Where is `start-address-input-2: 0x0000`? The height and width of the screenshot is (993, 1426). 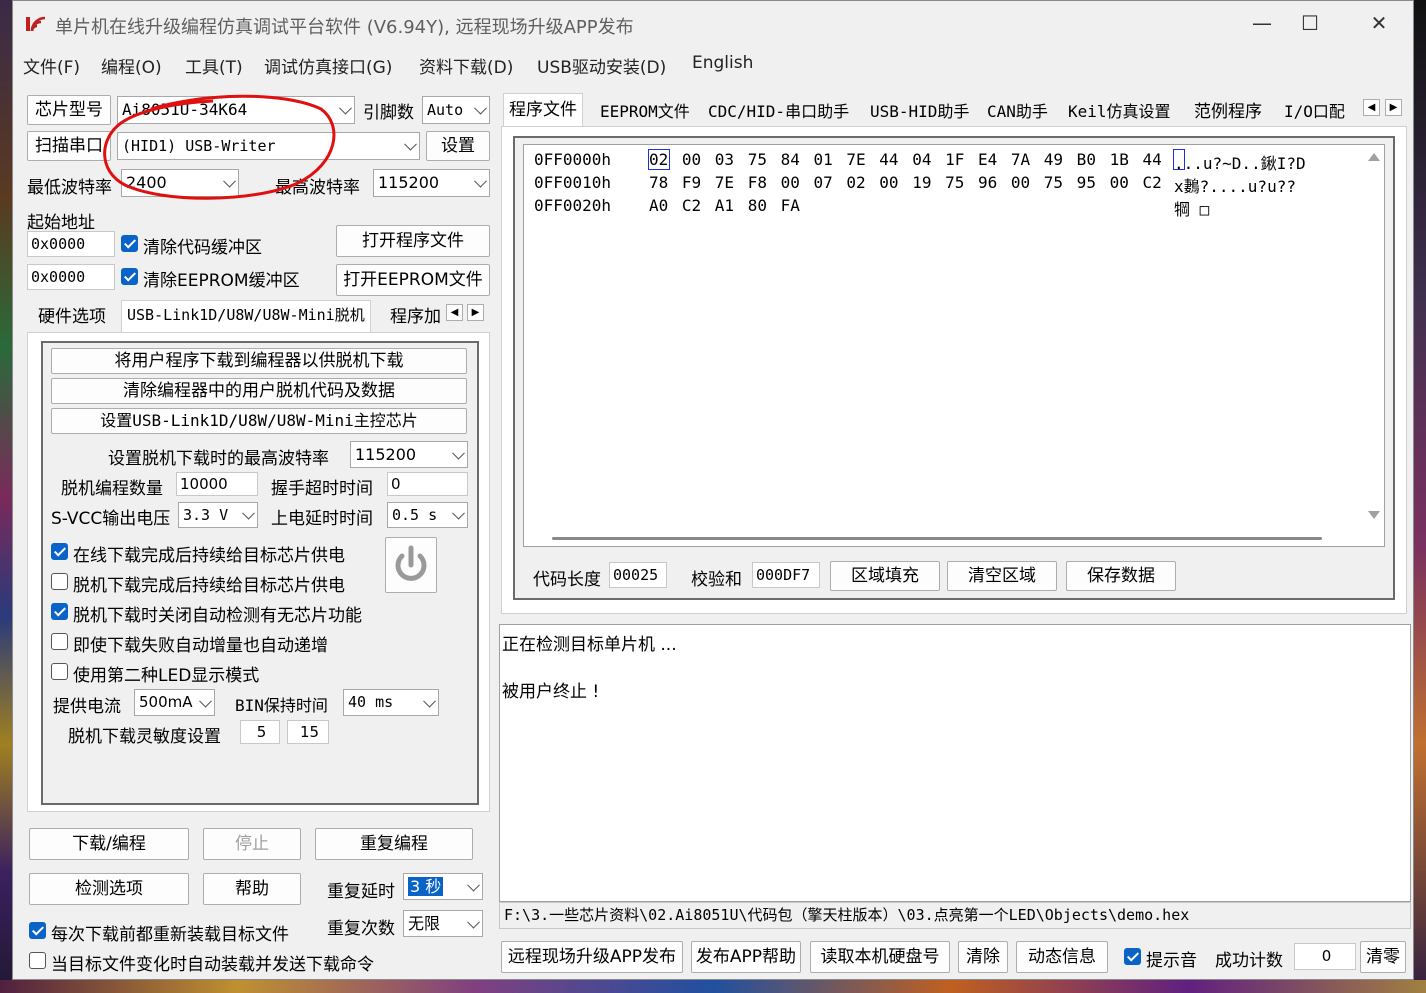
start-address-input-2: 0x0000 is located at coordinates (71, 277).